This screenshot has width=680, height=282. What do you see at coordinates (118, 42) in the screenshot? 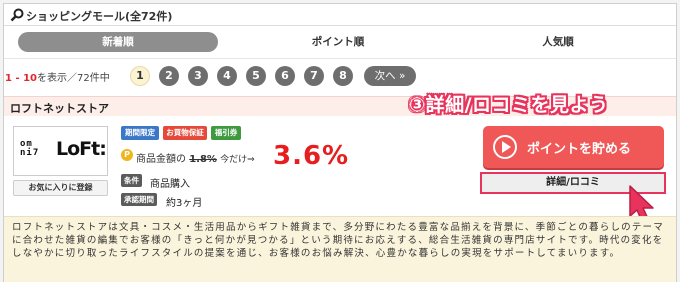
I see `tab-newest: 新着順` at bounding box center [118, 42].